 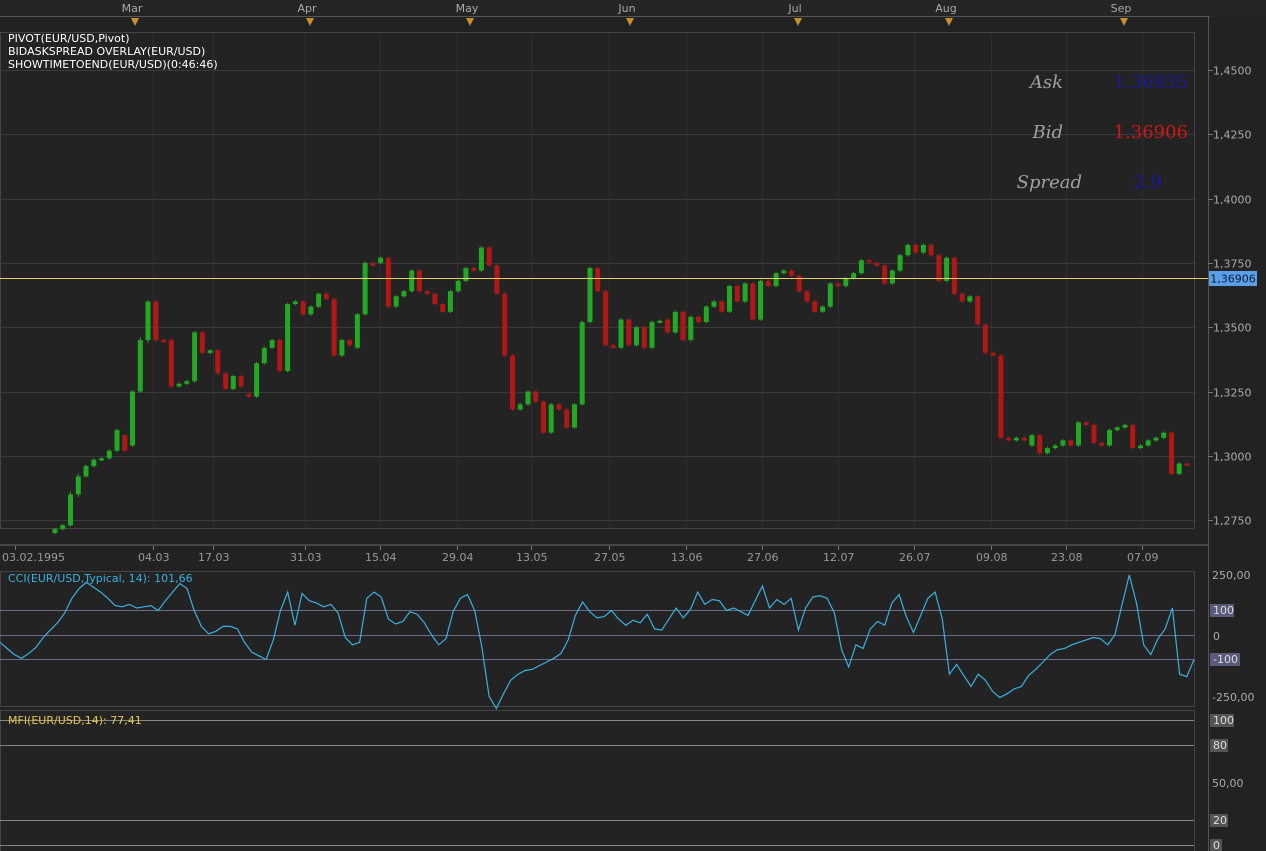 What do you see at coordinates (604, 545) in the screenshot?
I see `date-axis-line` at bounding box center [604, 545].